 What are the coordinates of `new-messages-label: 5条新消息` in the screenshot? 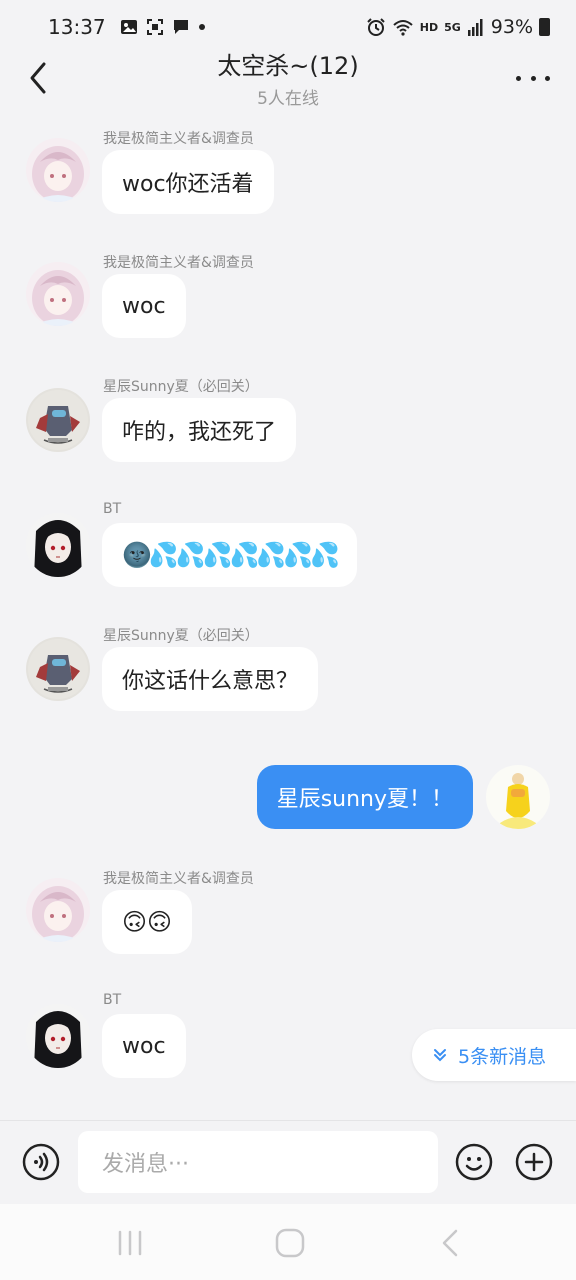 It's located at (502, 1056).